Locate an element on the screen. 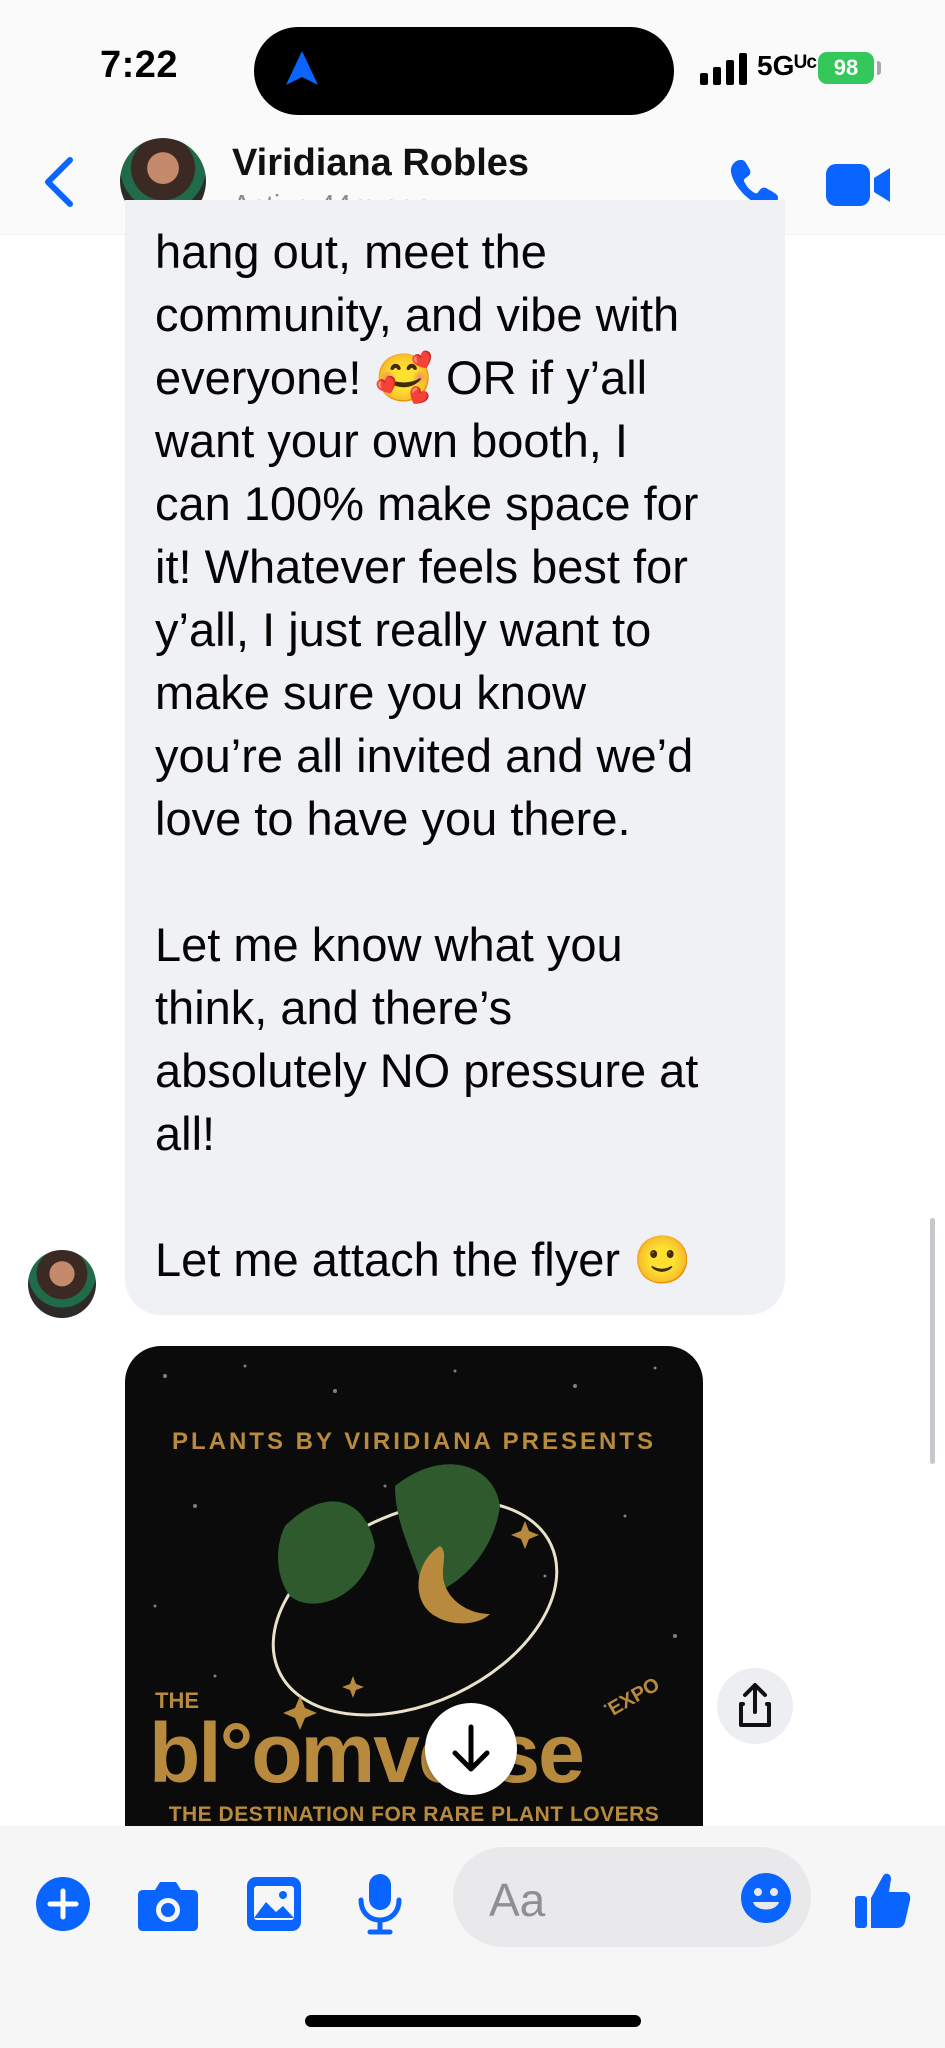 The height and width of the screenshot is (2048, 945). network-label: 5Gᵁᶜ is located at coordinates (787, 65).